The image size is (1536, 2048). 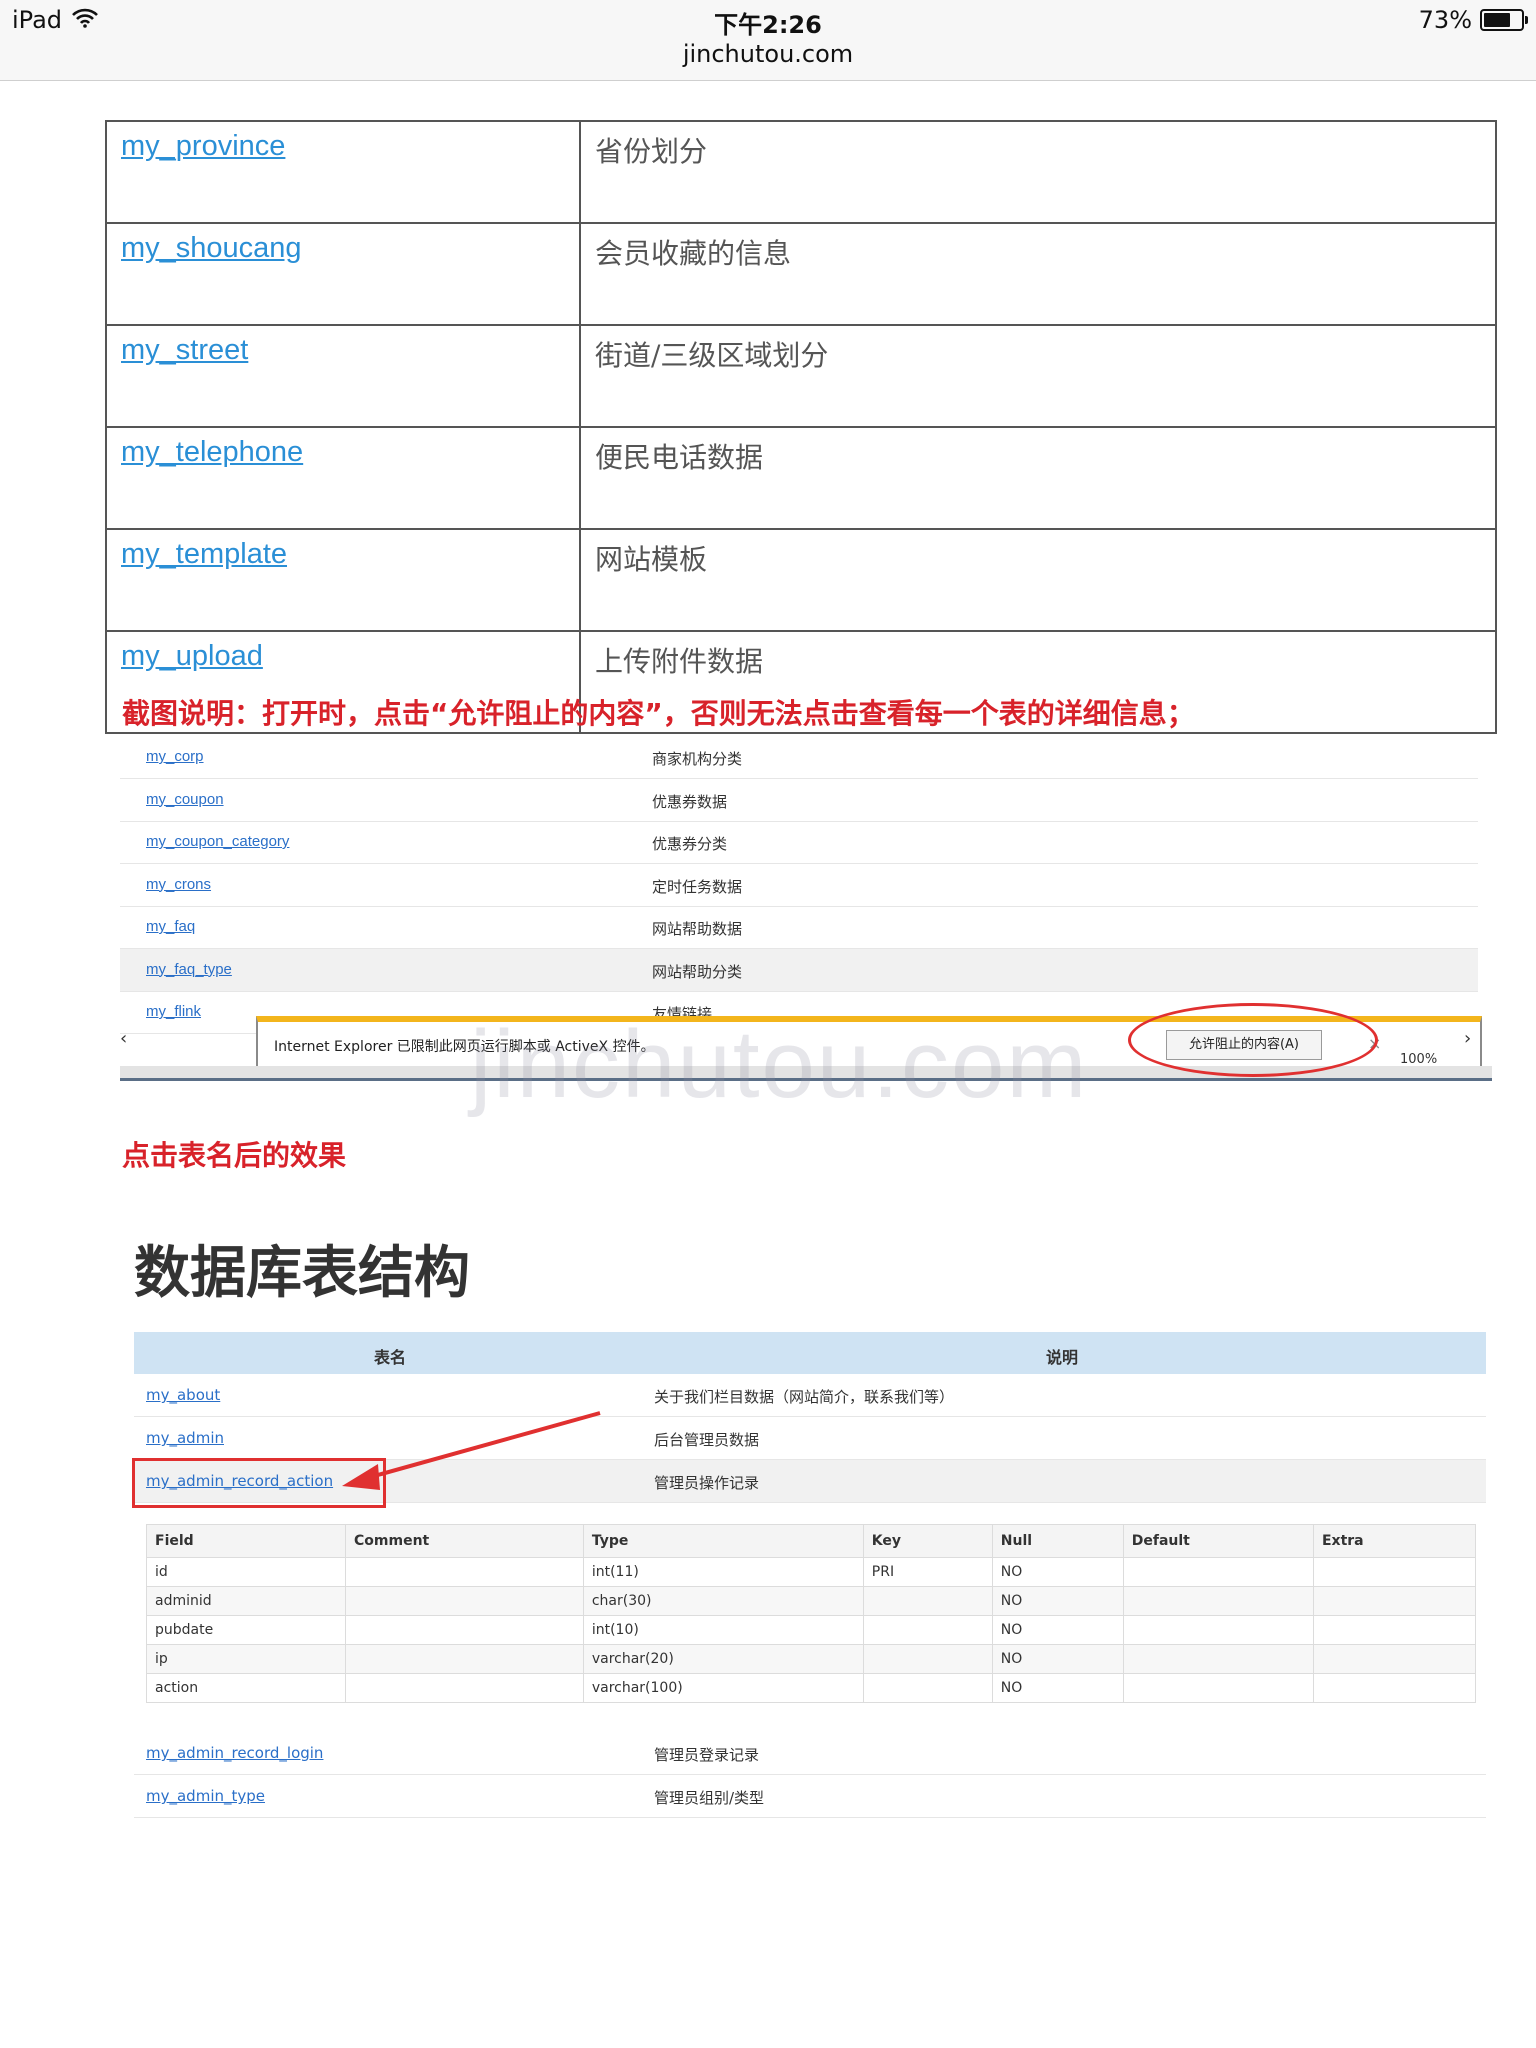 I want to click on field-row: pubdate int(10) NO, so click(x=811, y=1630).